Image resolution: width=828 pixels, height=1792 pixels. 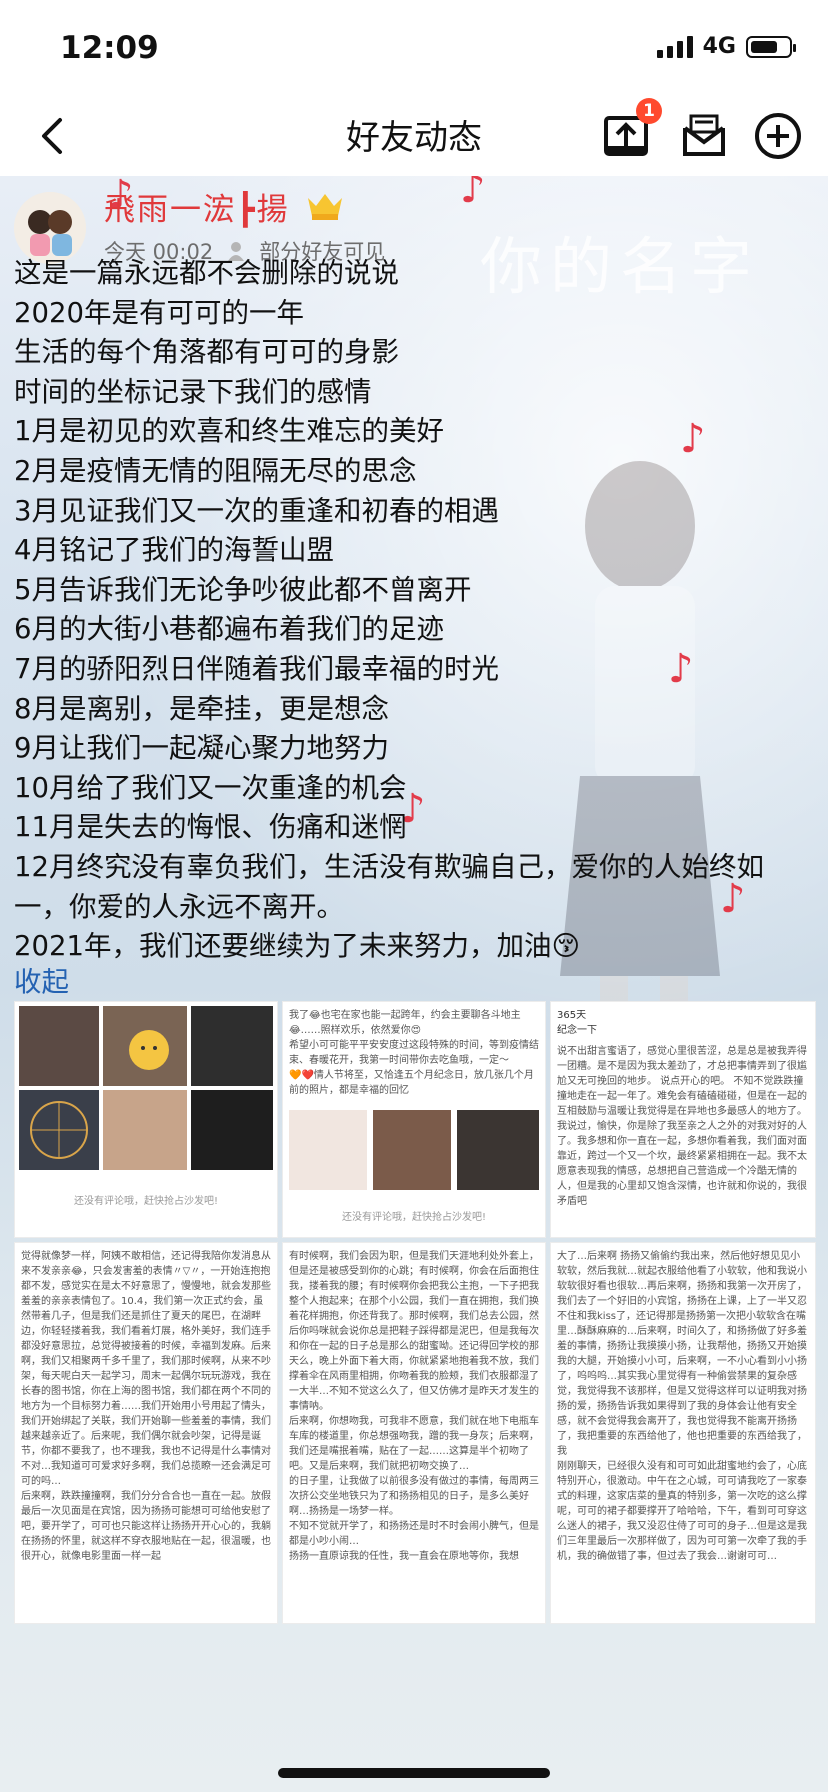 What do you see at coordinates (473, 194) in the screenshot?
I see `music-note-decoration: ♪` at bounding box center [473, 194].